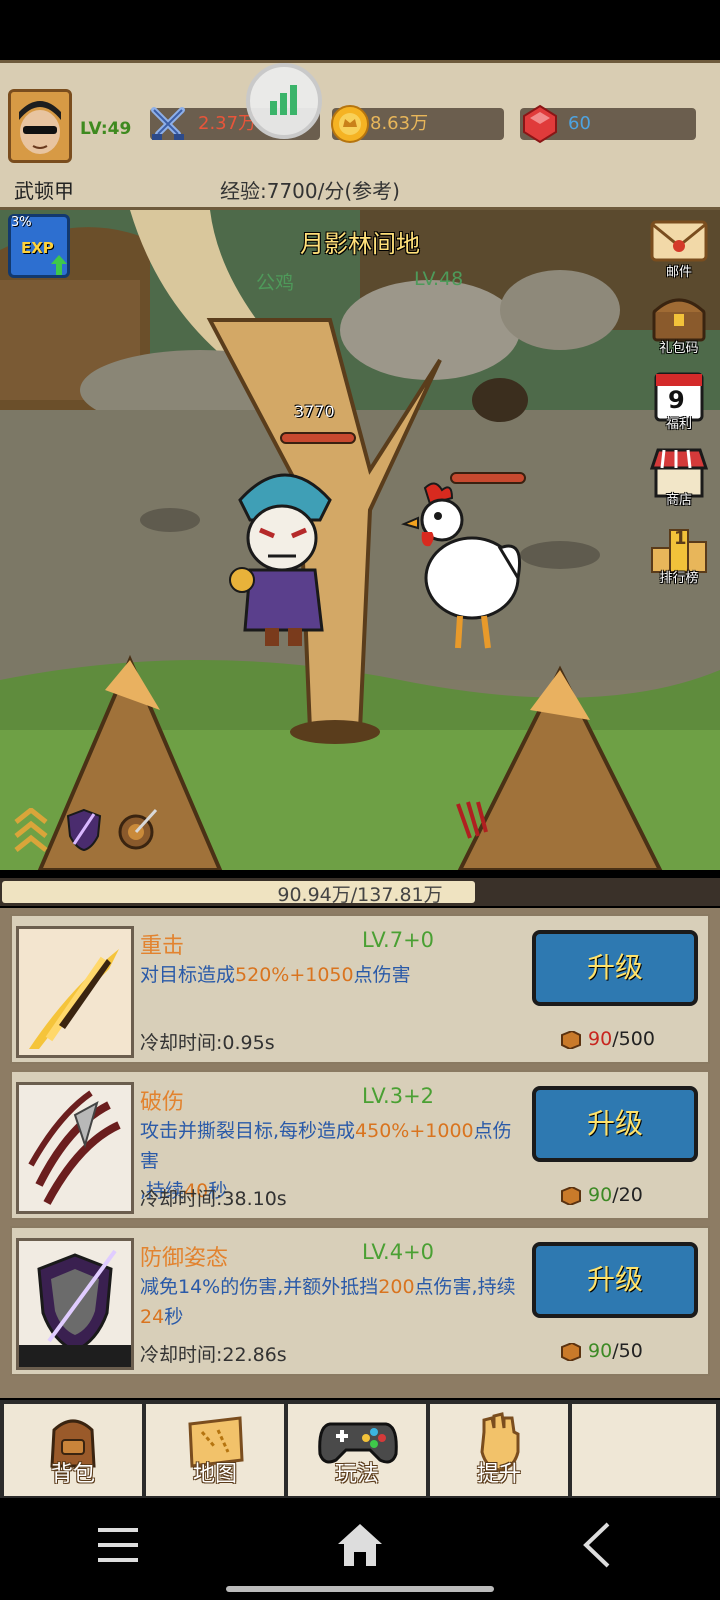  I want to click on tab-empty-slot, so click(644, 1450).